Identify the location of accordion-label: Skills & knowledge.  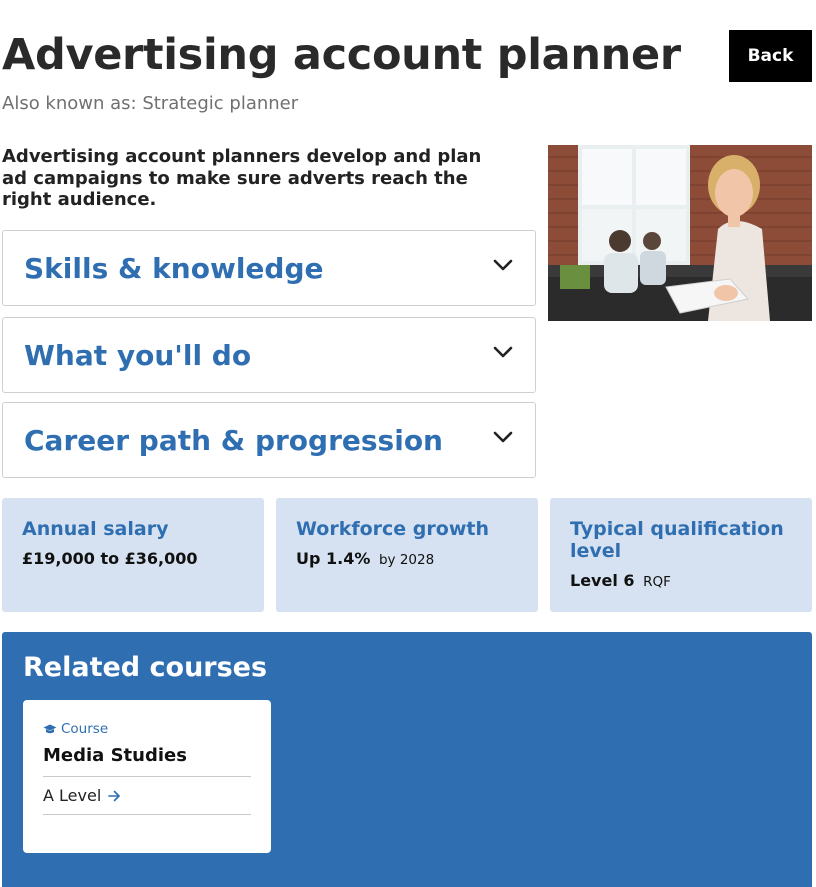
(174, 268).